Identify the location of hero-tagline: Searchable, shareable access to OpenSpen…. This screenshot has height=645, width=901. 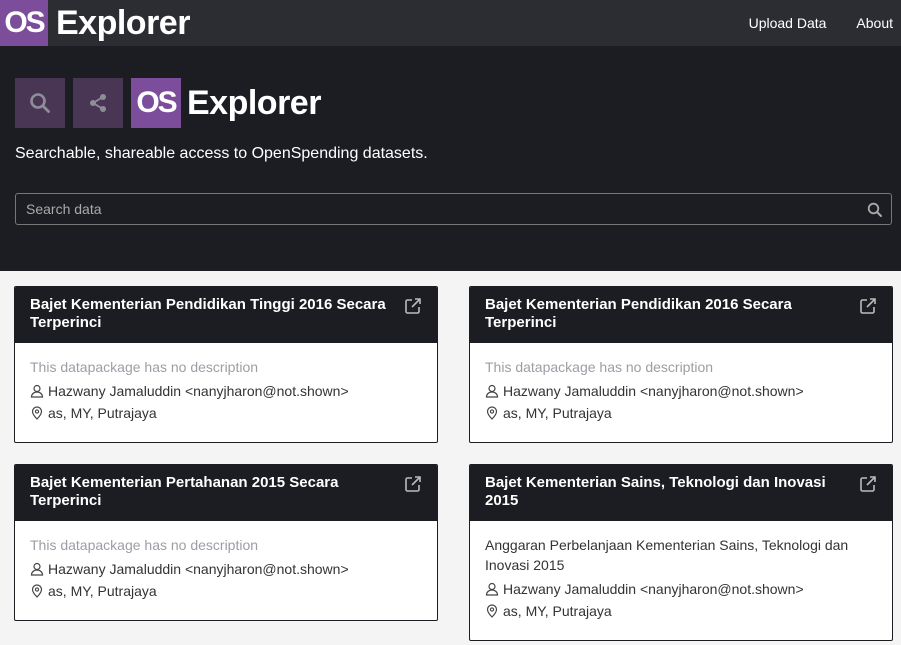
(221, 153).